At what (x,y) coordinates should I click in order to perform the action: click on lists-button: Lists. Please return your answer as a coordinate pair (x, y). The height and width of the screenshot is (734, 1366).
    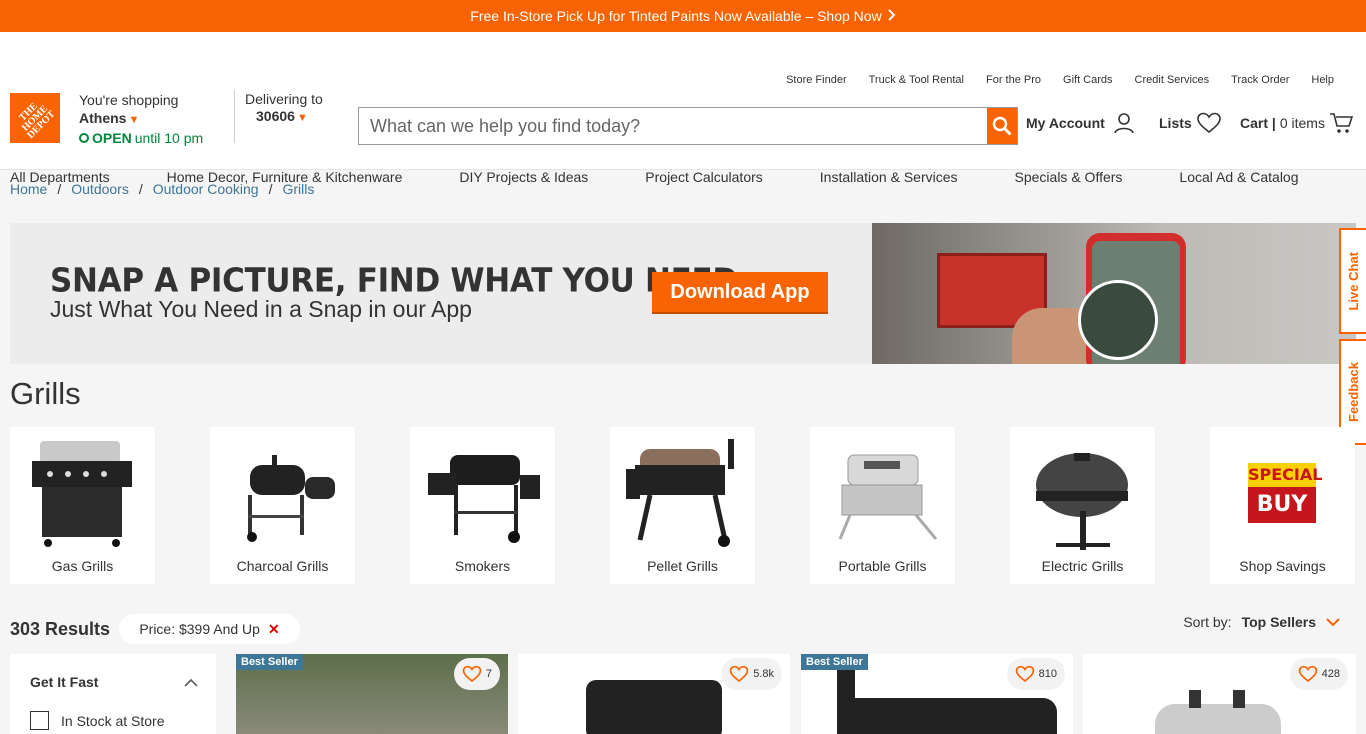
    Looking at the image, I should click on (1190, 123).